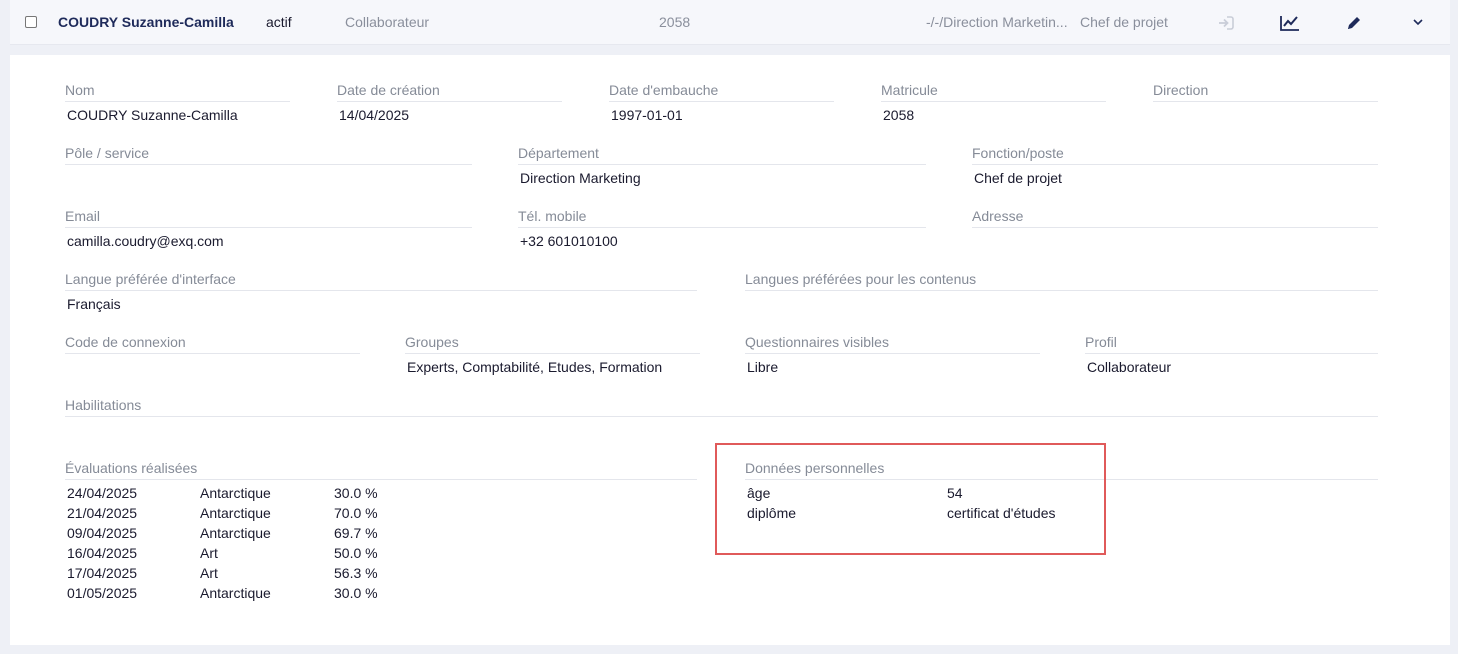 This screenshot has width=1458, height=654. What do you see at coordinates (1101, 342) in the screenshot?
I see `field-label-profil: Profil` at bounding box center [1101, 342].